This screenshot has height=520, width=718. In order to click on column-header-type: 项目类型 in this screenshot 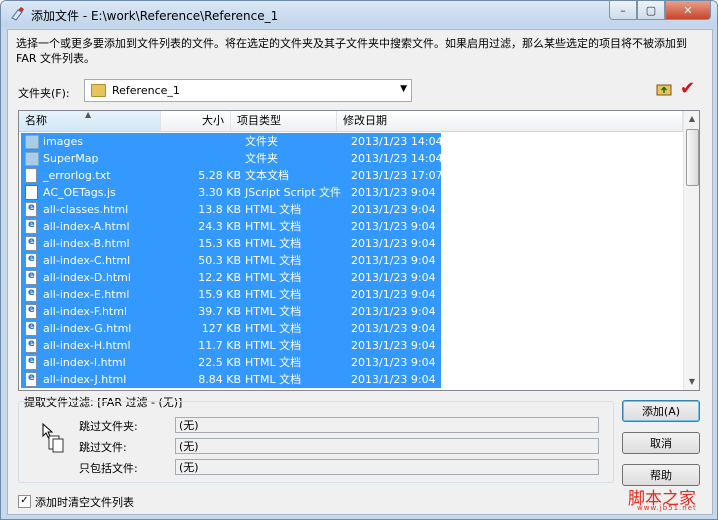, I will do `click(284, 121)`.